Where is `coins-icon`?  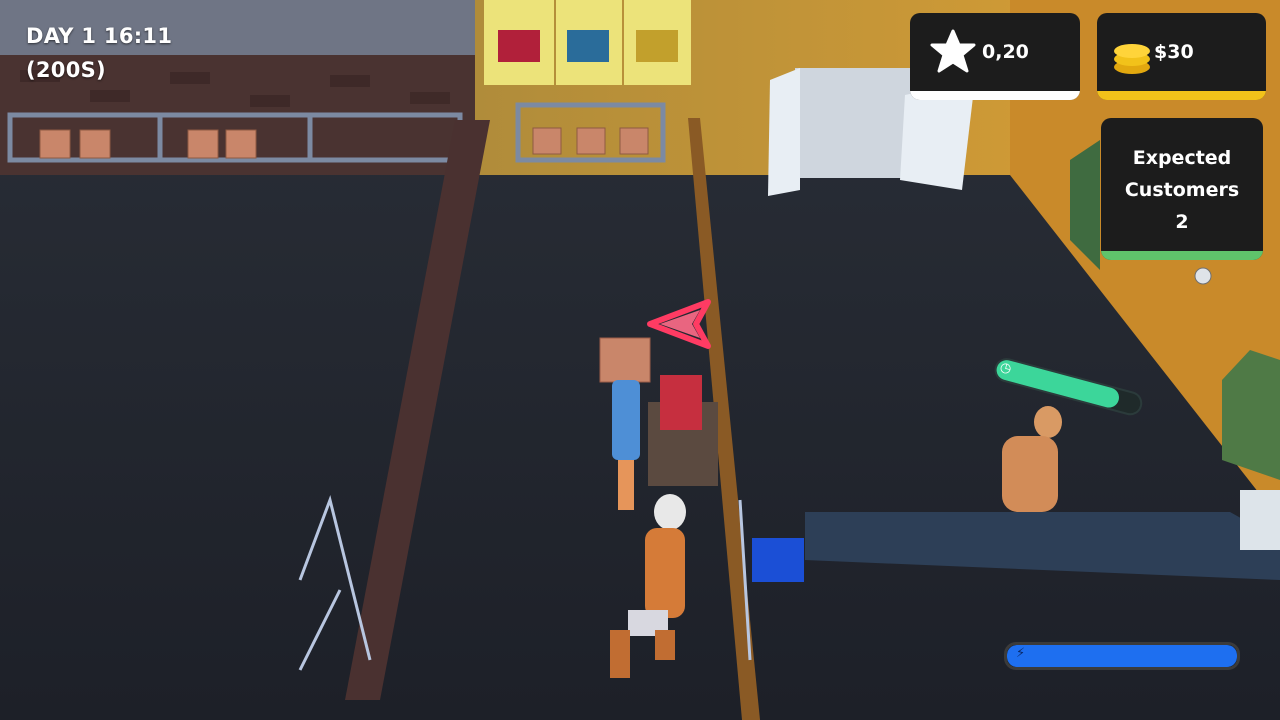
coins-icon is located at coordinates (1132, 59).